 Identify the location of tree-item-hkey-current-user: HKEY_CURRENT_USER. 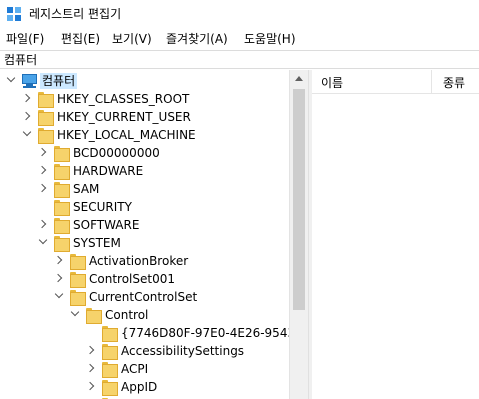
(144, 117).